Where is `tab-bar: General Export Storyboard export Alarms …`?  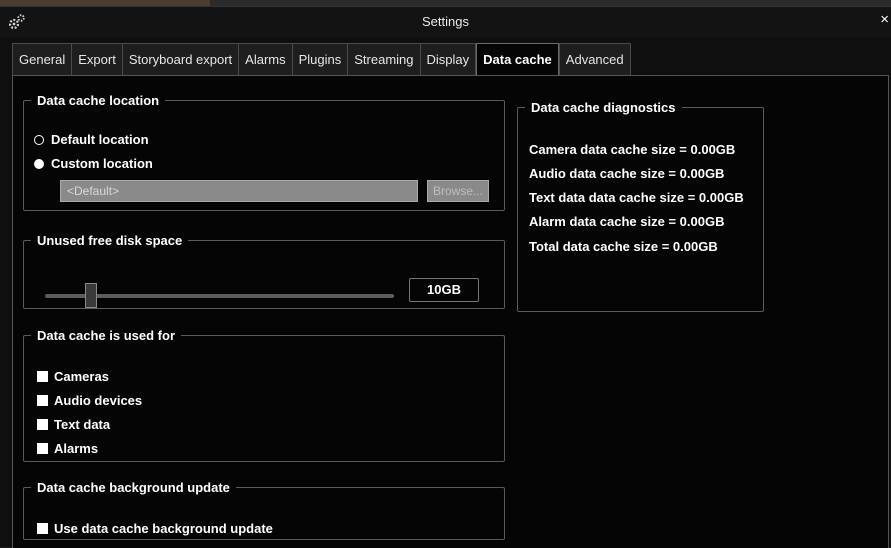
tab-bar: General Export Storyboard export Alarms … is located at coordinates (321, 59).